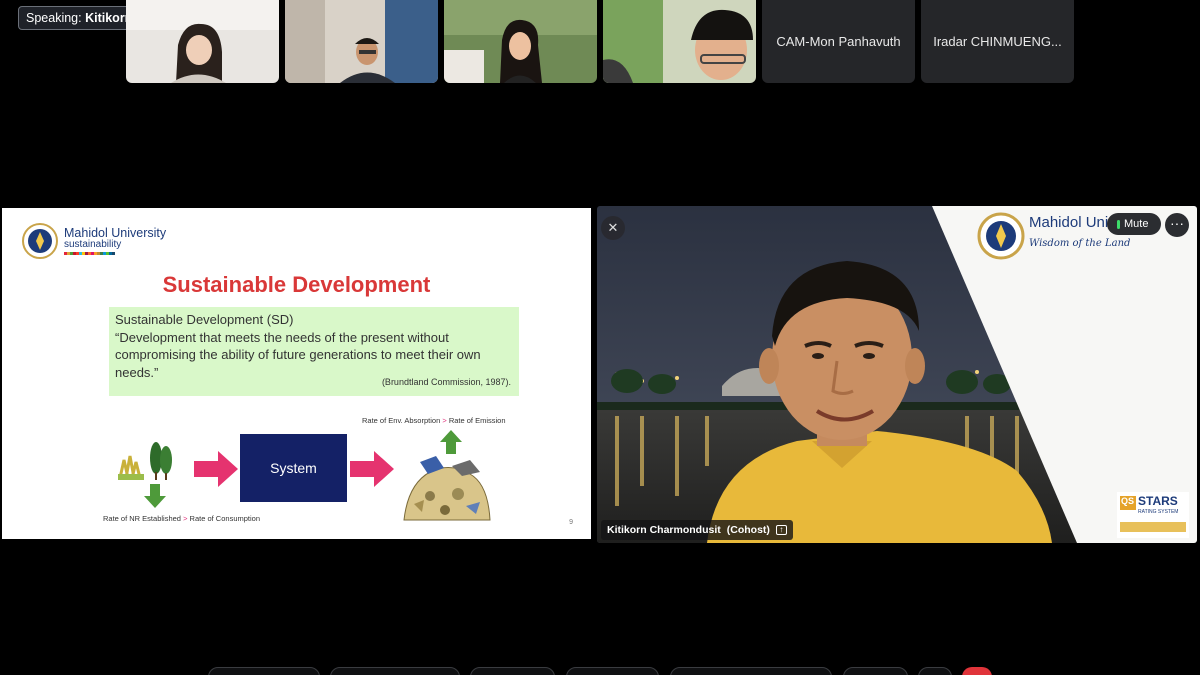  I want to click on slide-logo: Mahidol University sustainability, so click(94, 241).